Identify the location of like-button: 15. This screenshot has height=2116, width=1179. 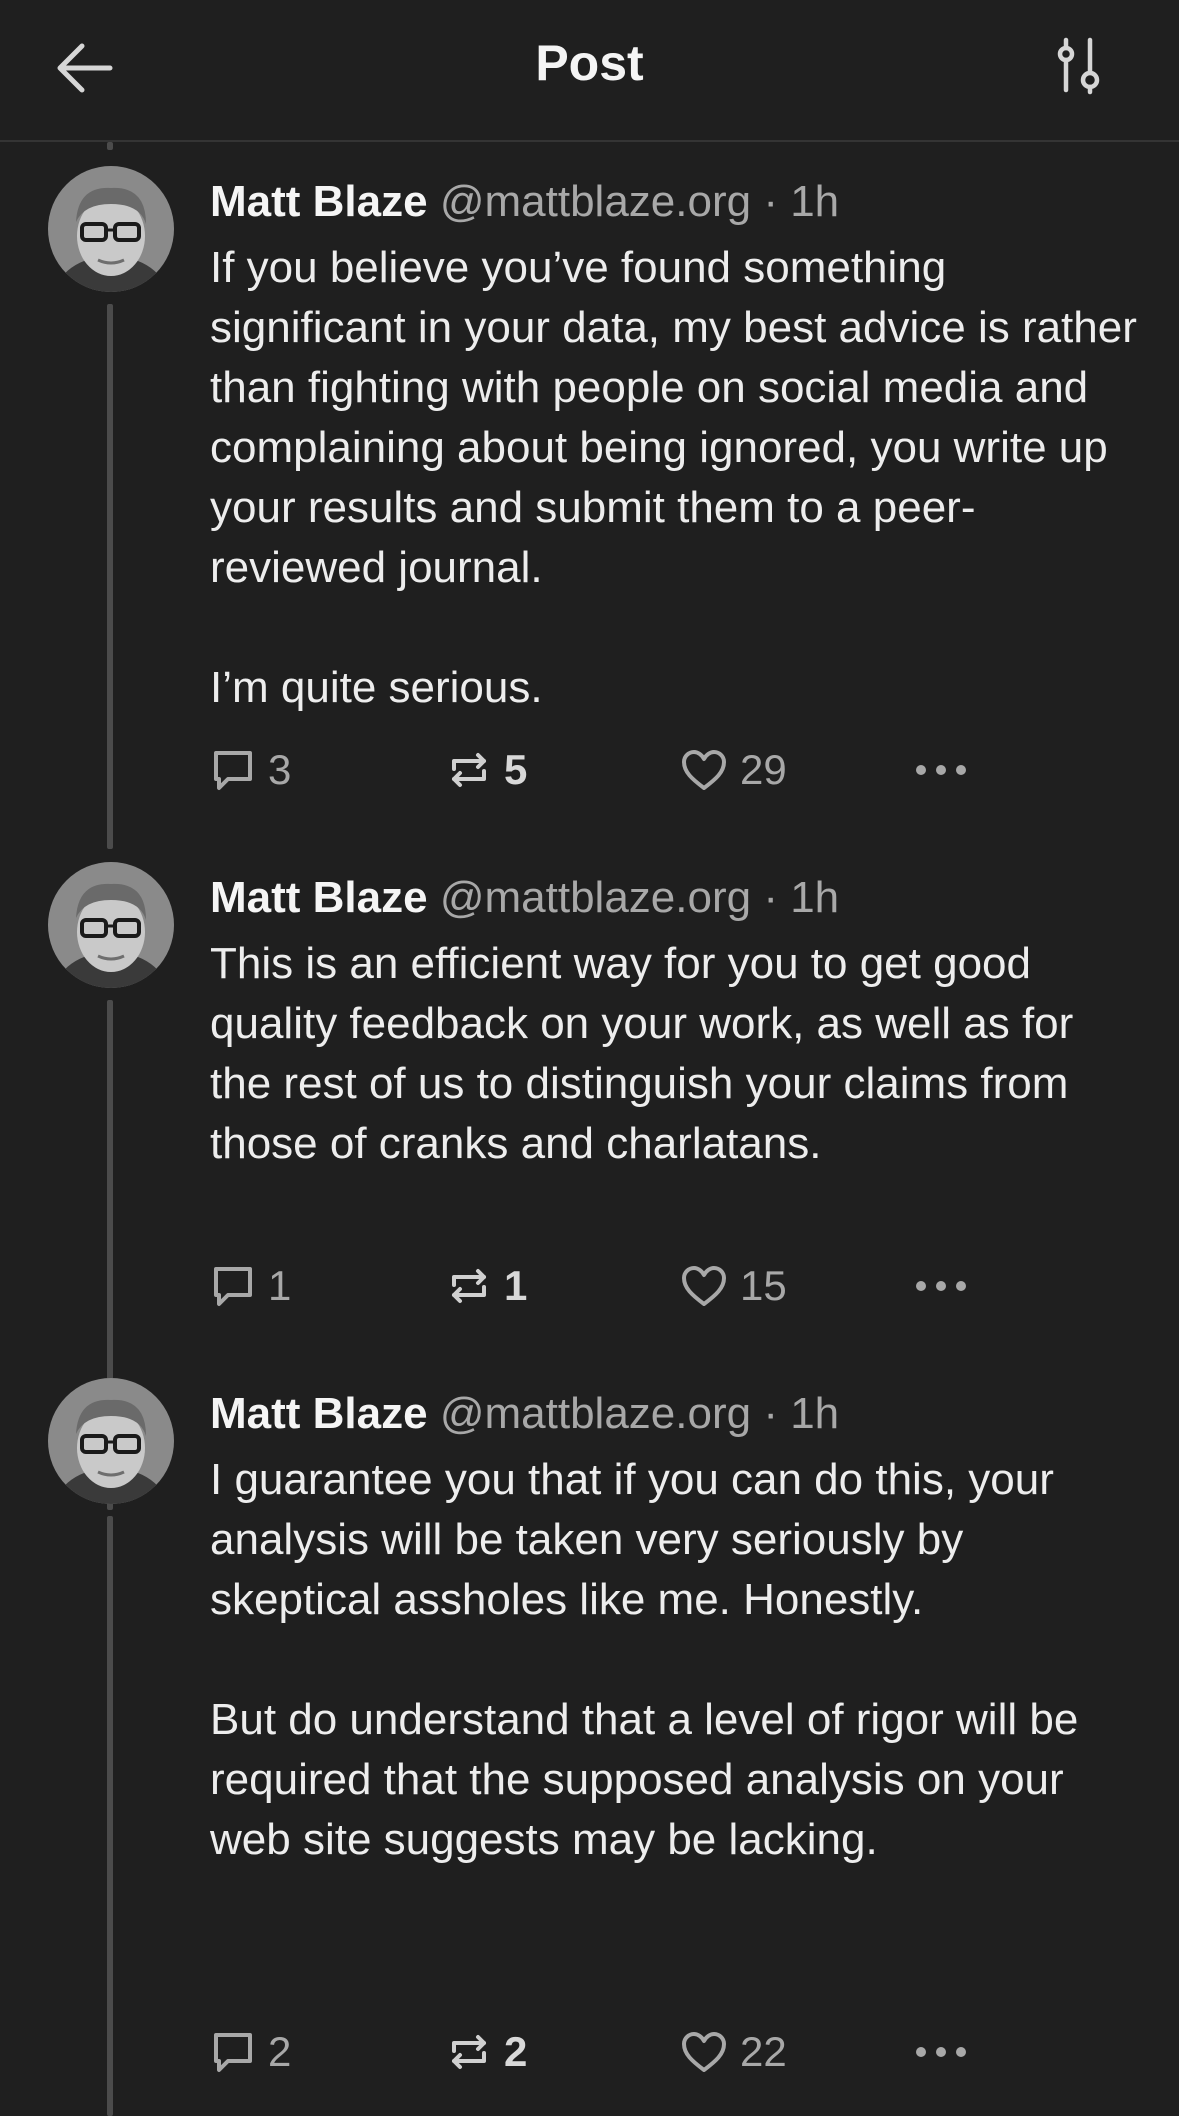
(733, 1286).